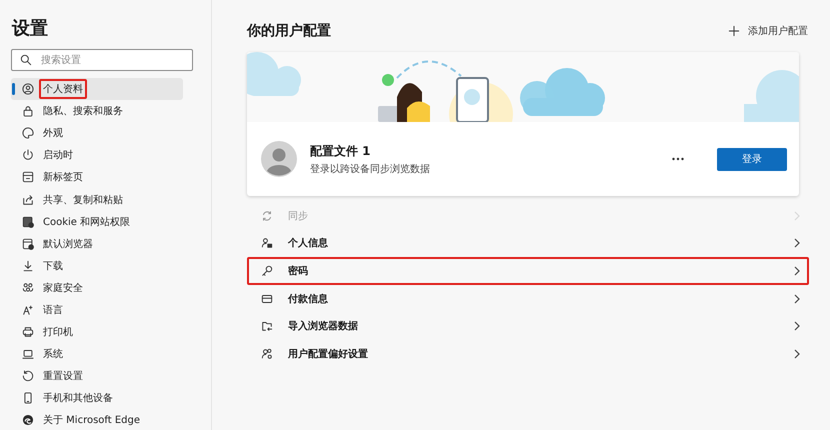 The image size is (830, 430). Describe the element at coordinates (13, 89) in the screenshot. I see `selection-bar` at that location.